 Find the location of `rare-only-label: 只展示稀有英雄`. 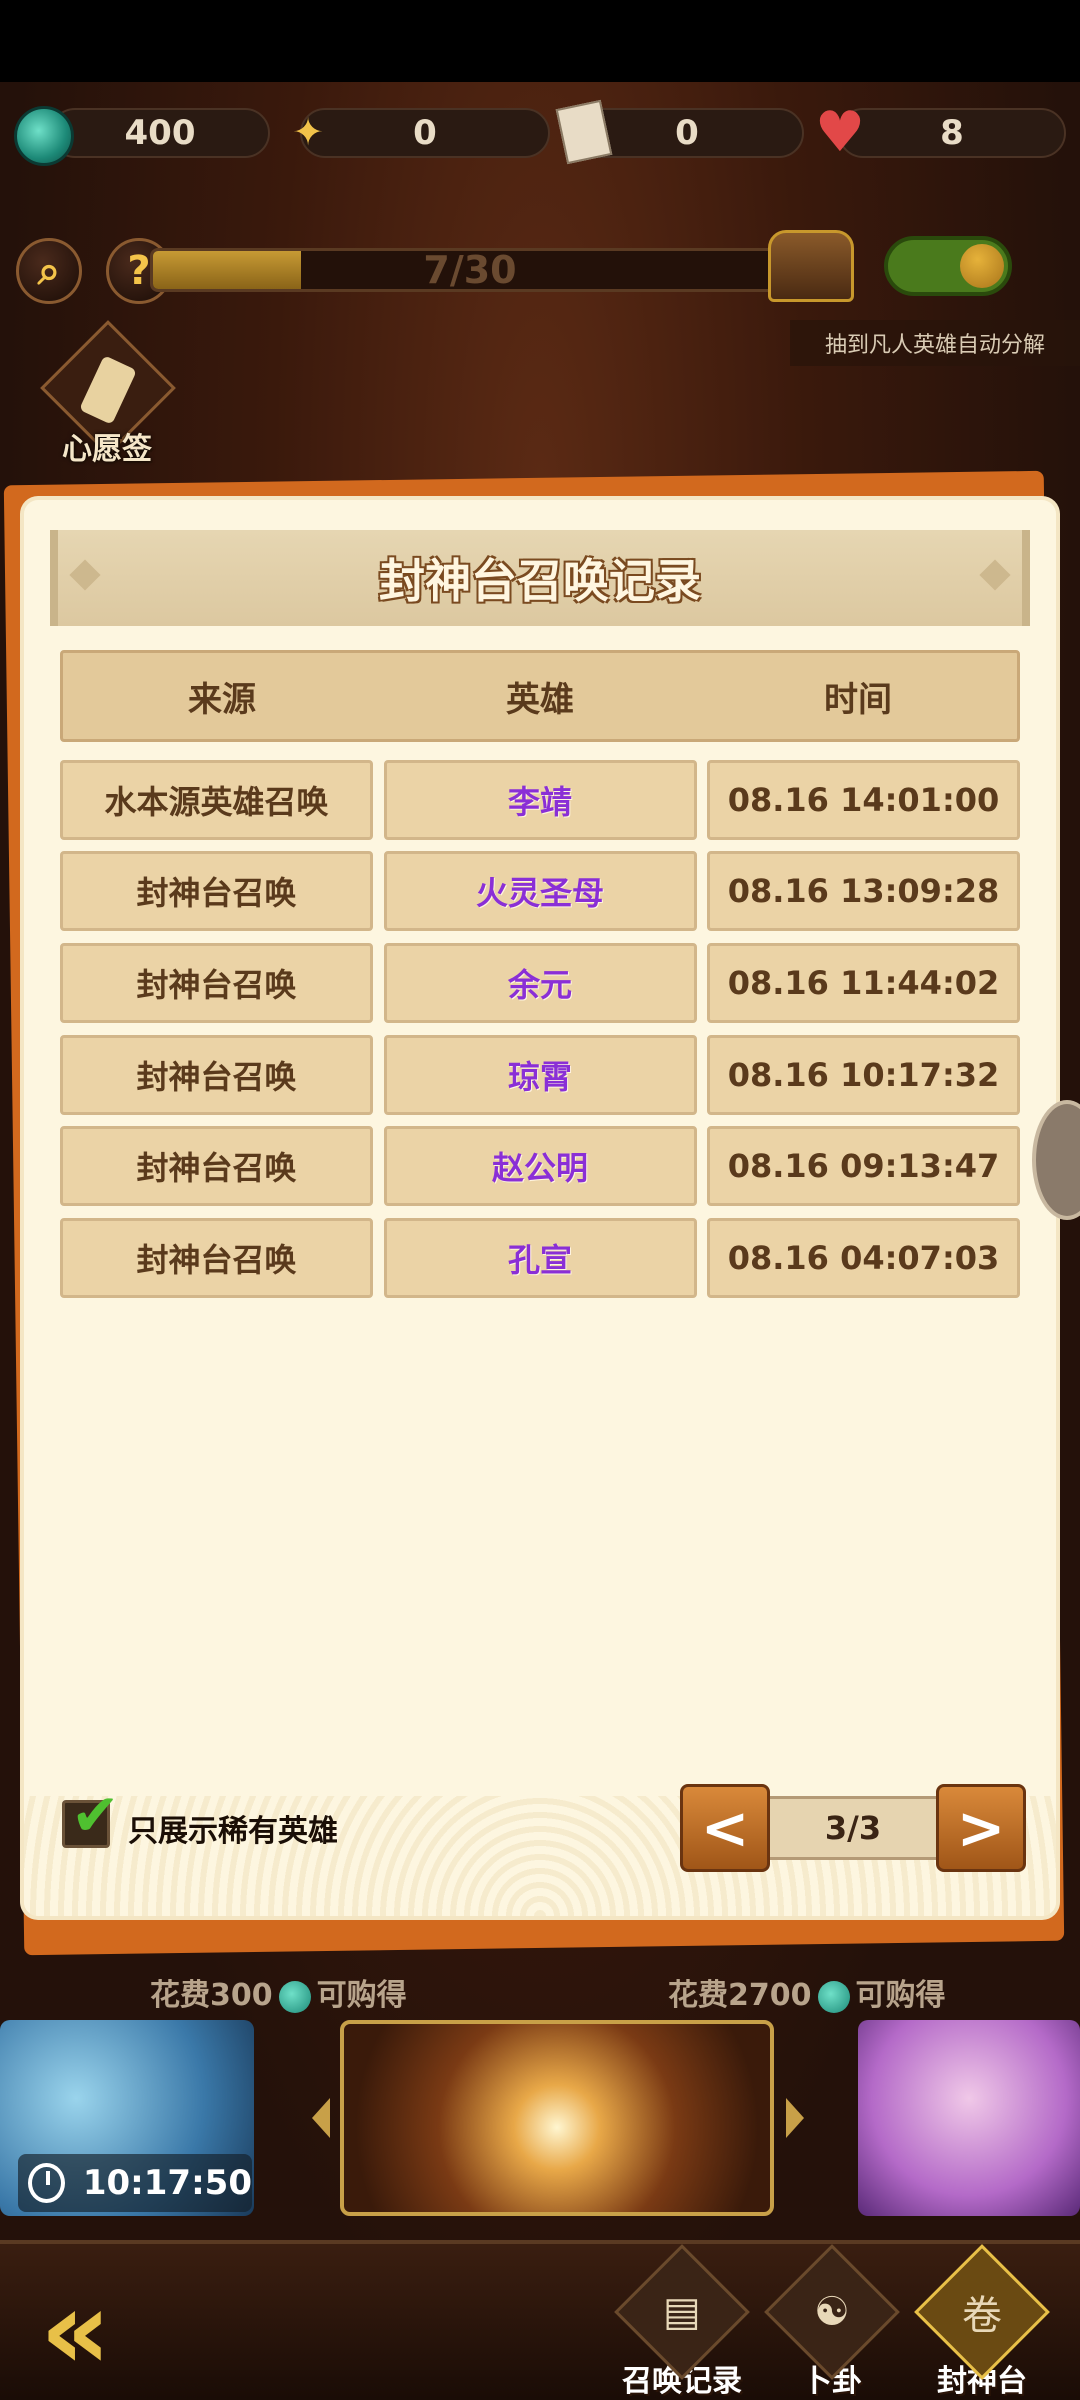

rare-only-label: 只展示稀有英雄 is located at coordinates (233, 1831).